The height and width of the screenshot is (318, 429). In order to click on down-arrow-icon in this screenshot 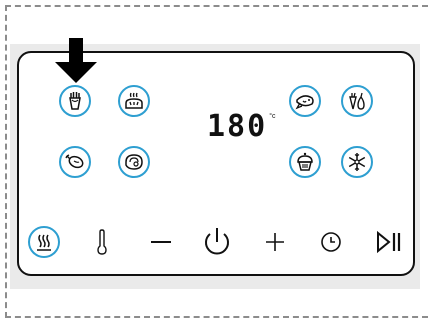, I will do `click(76, 60)`.